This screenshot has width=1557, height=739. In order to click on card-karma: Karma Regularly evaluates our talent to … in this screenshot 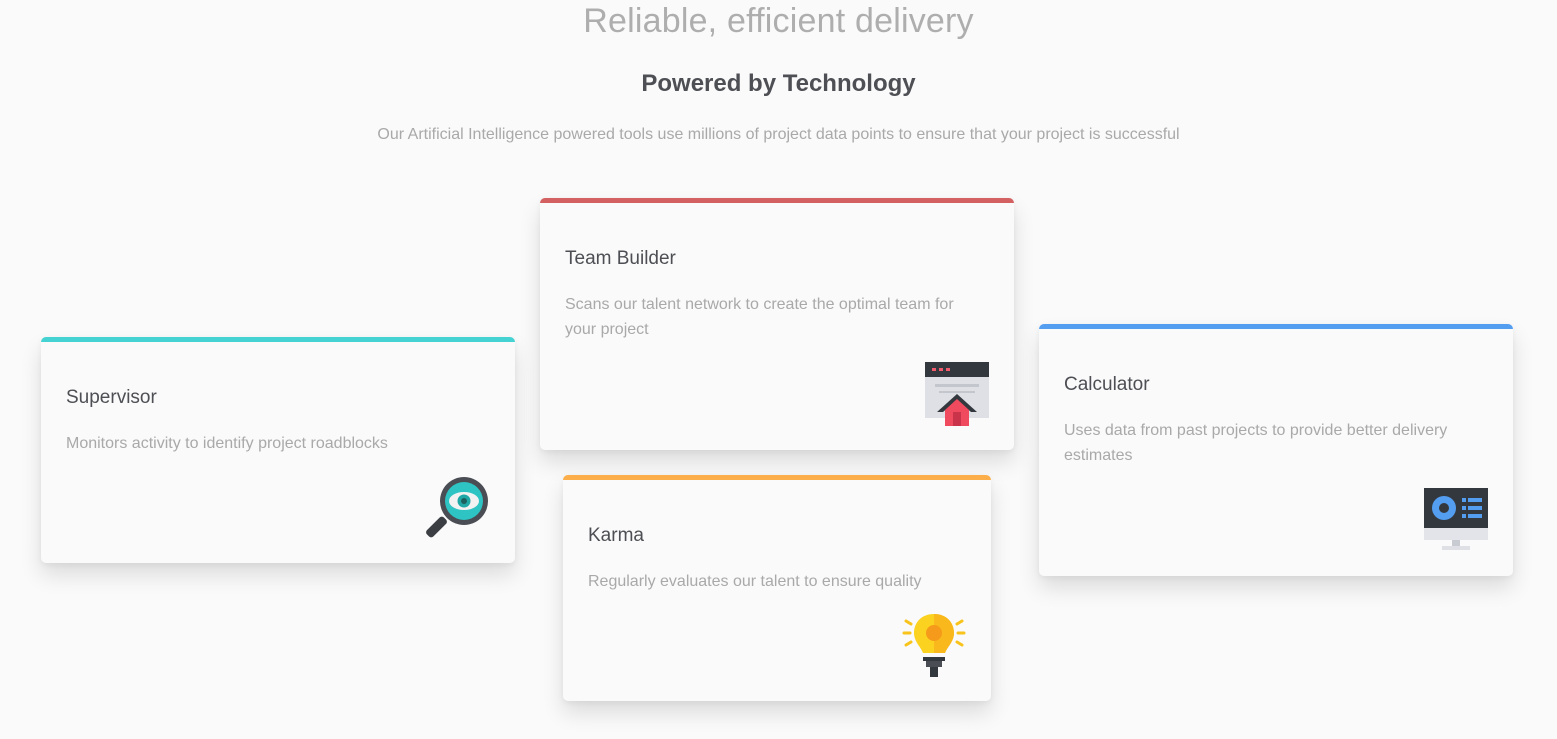, I will do `click(777, 588)`.